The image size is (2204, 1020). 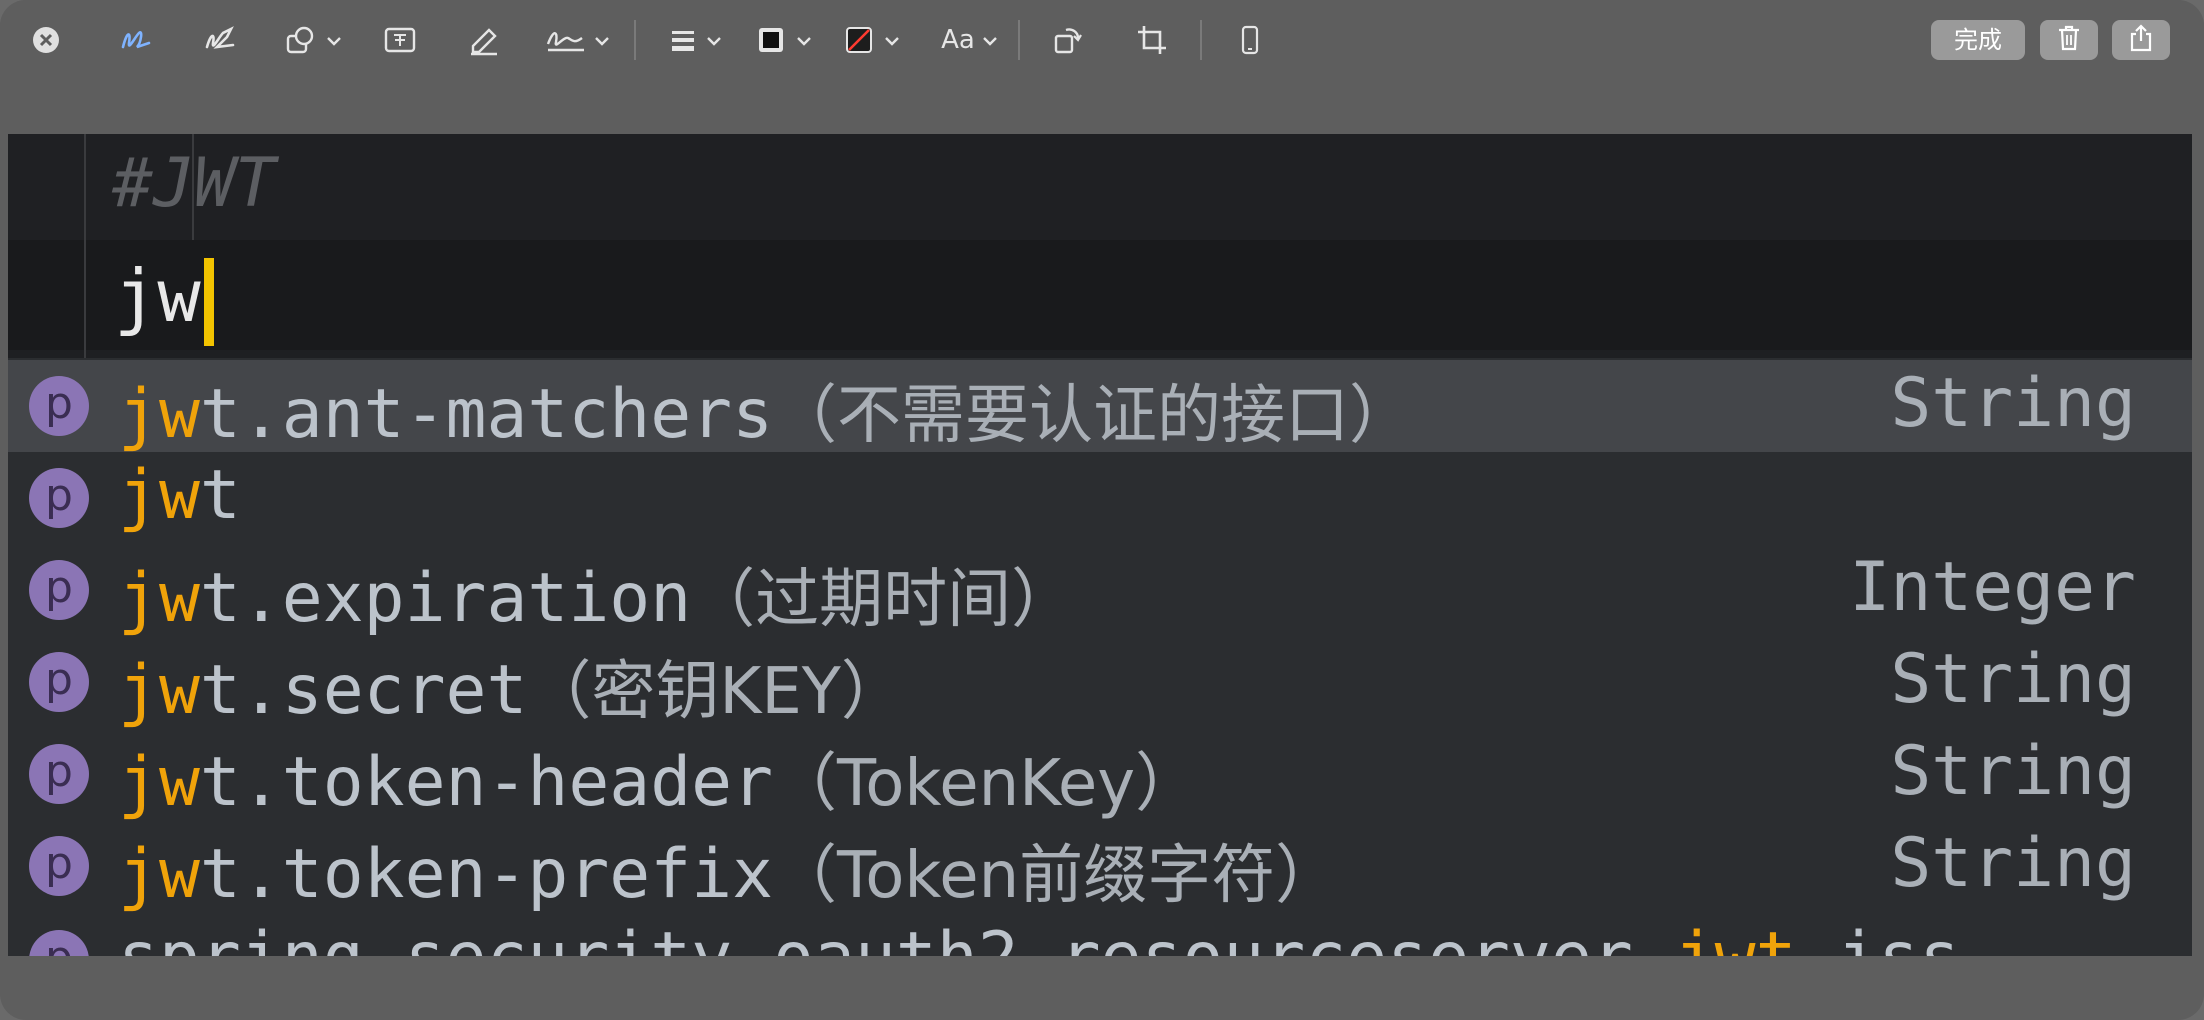 What do you see at coordinates (566, 40) in the screenshot?
I see `signature-icon` at bounding box center [566, 40].